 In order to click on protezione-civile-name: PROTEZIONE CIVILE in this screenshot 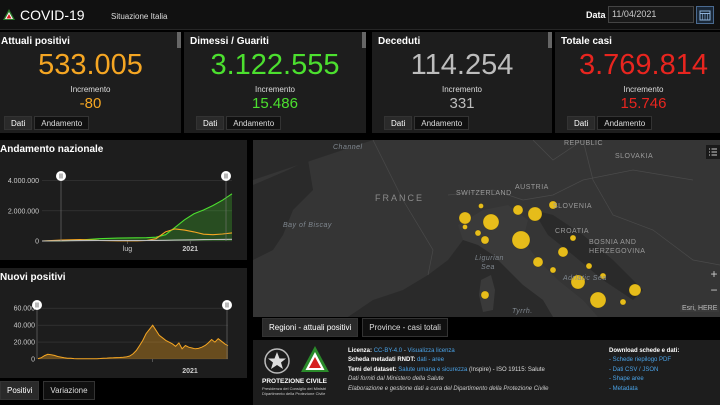, I will do `click(295, 381)`.